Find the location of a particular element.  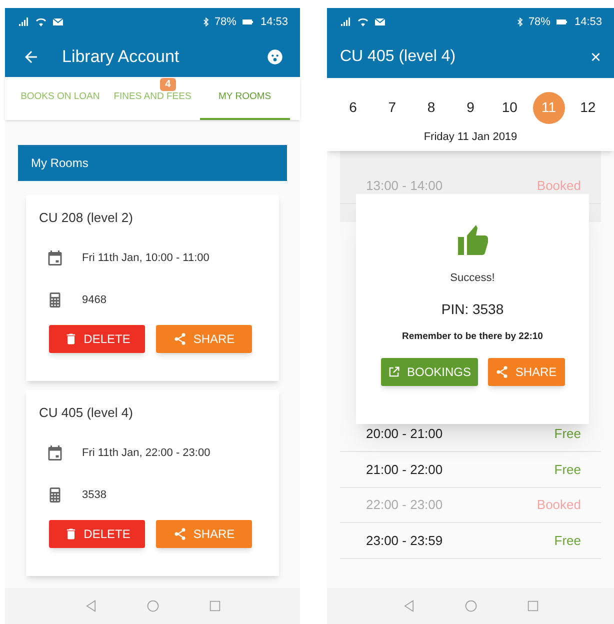

close-button: × is located at coordinates (595, 57).